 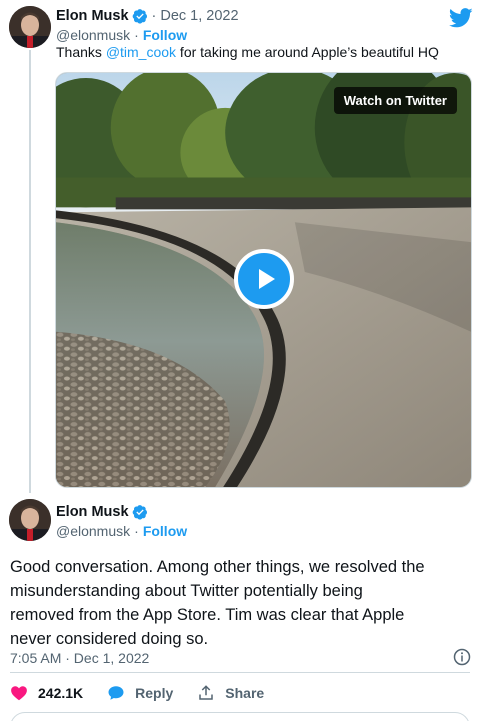 I want to click on divider, so click(x=240, y=672).